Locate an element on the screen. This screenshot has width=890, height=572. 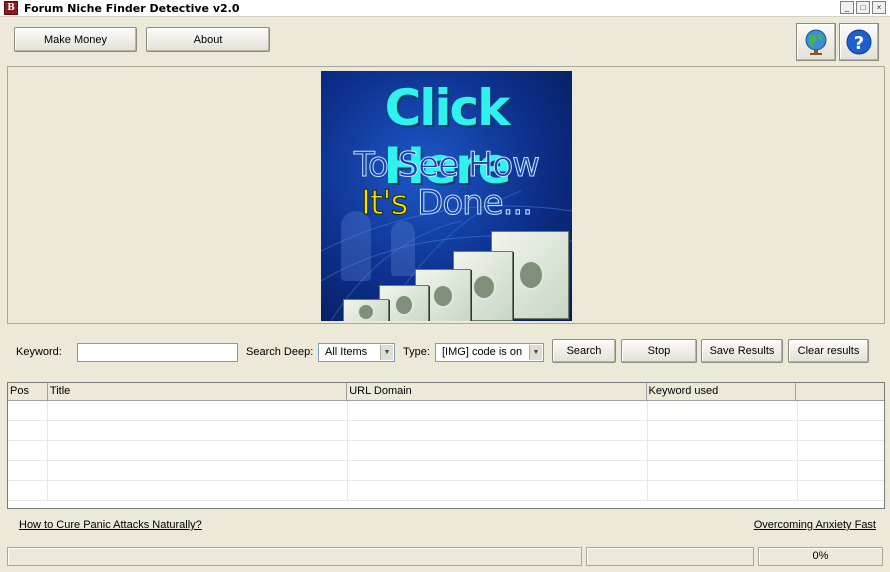
status-panel-secondary is located at coordinates (670, 556).